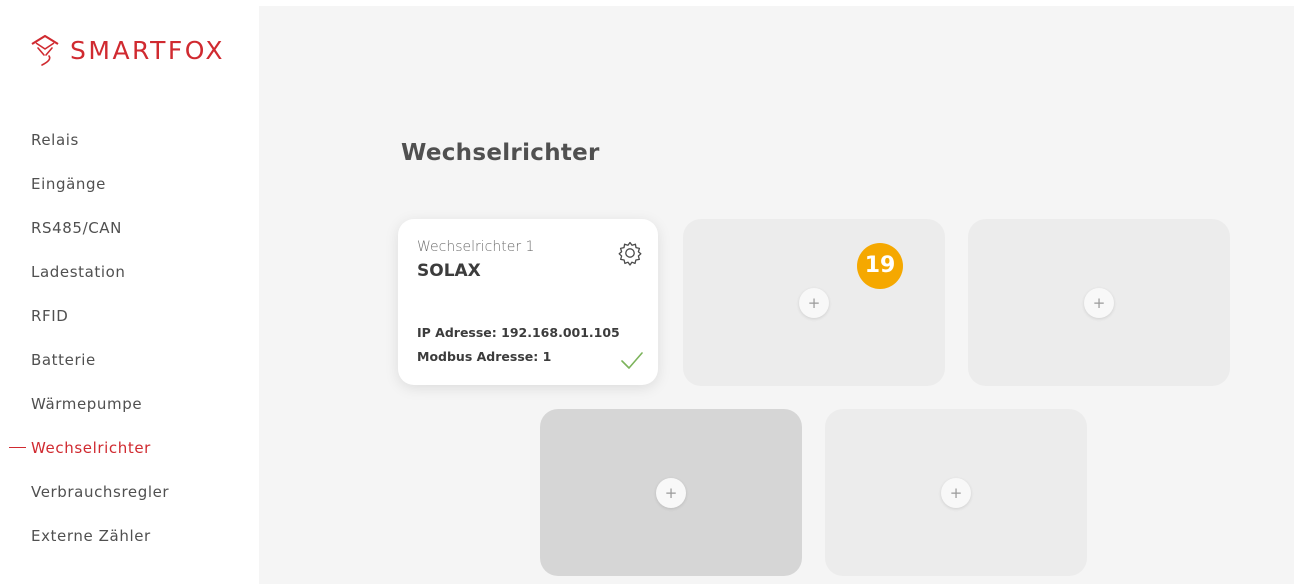 This screenshot has width=1294, height=584. What do you see at coordinates (449, 271) in the screenshot?
I see `inverter-name: SOLAX` at bounding box center [449, 271].